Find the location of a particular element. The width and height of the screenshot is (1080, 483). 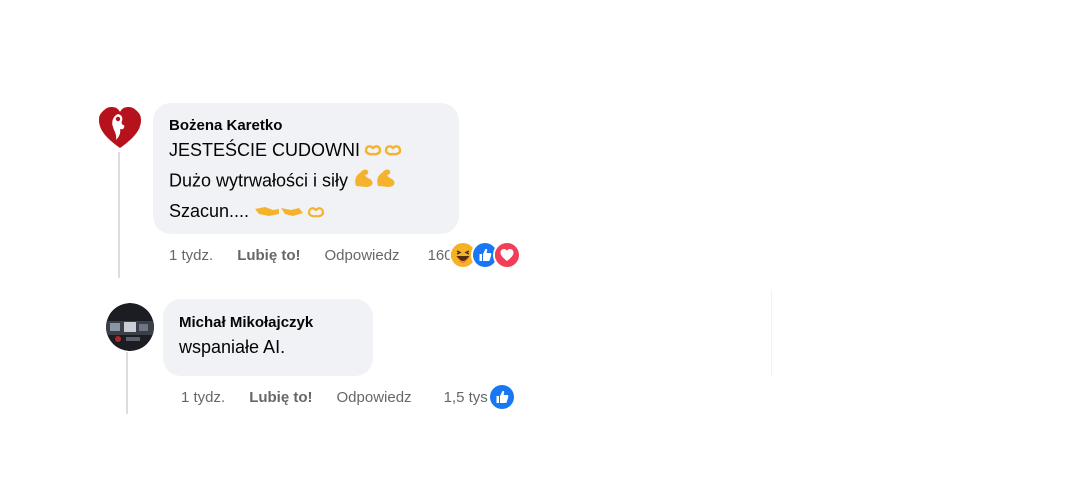

comment-actions: 1 tydz. Lubię to! Odpowiedz 160 is located at coordinates (345, 255).